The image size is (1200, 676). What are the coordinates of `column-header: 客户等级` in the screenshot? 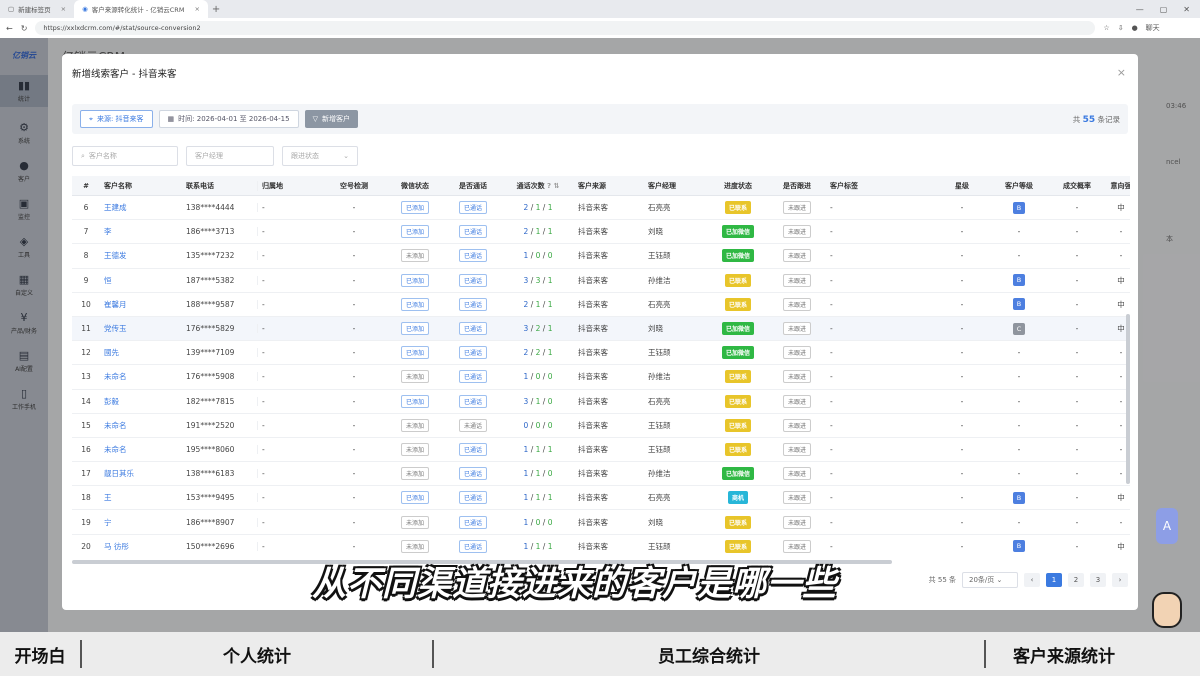 It's located at (1019, 185).